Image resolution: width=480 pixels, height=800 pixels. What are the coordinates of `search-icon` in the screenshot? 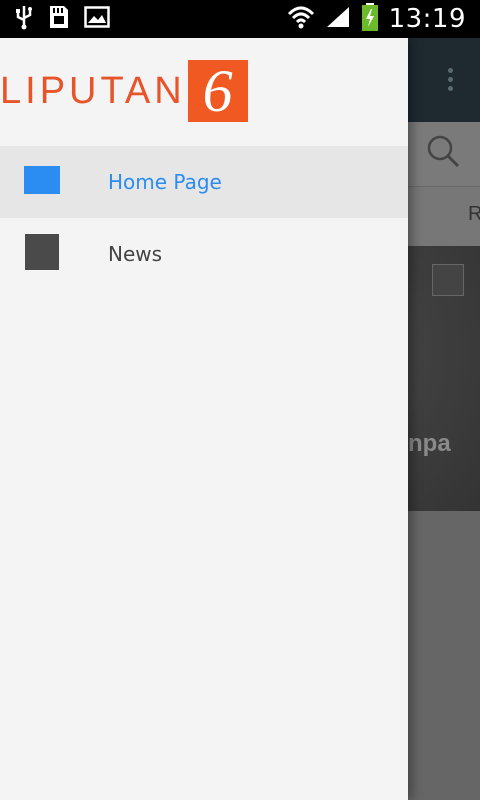 It's located at (444, 154).